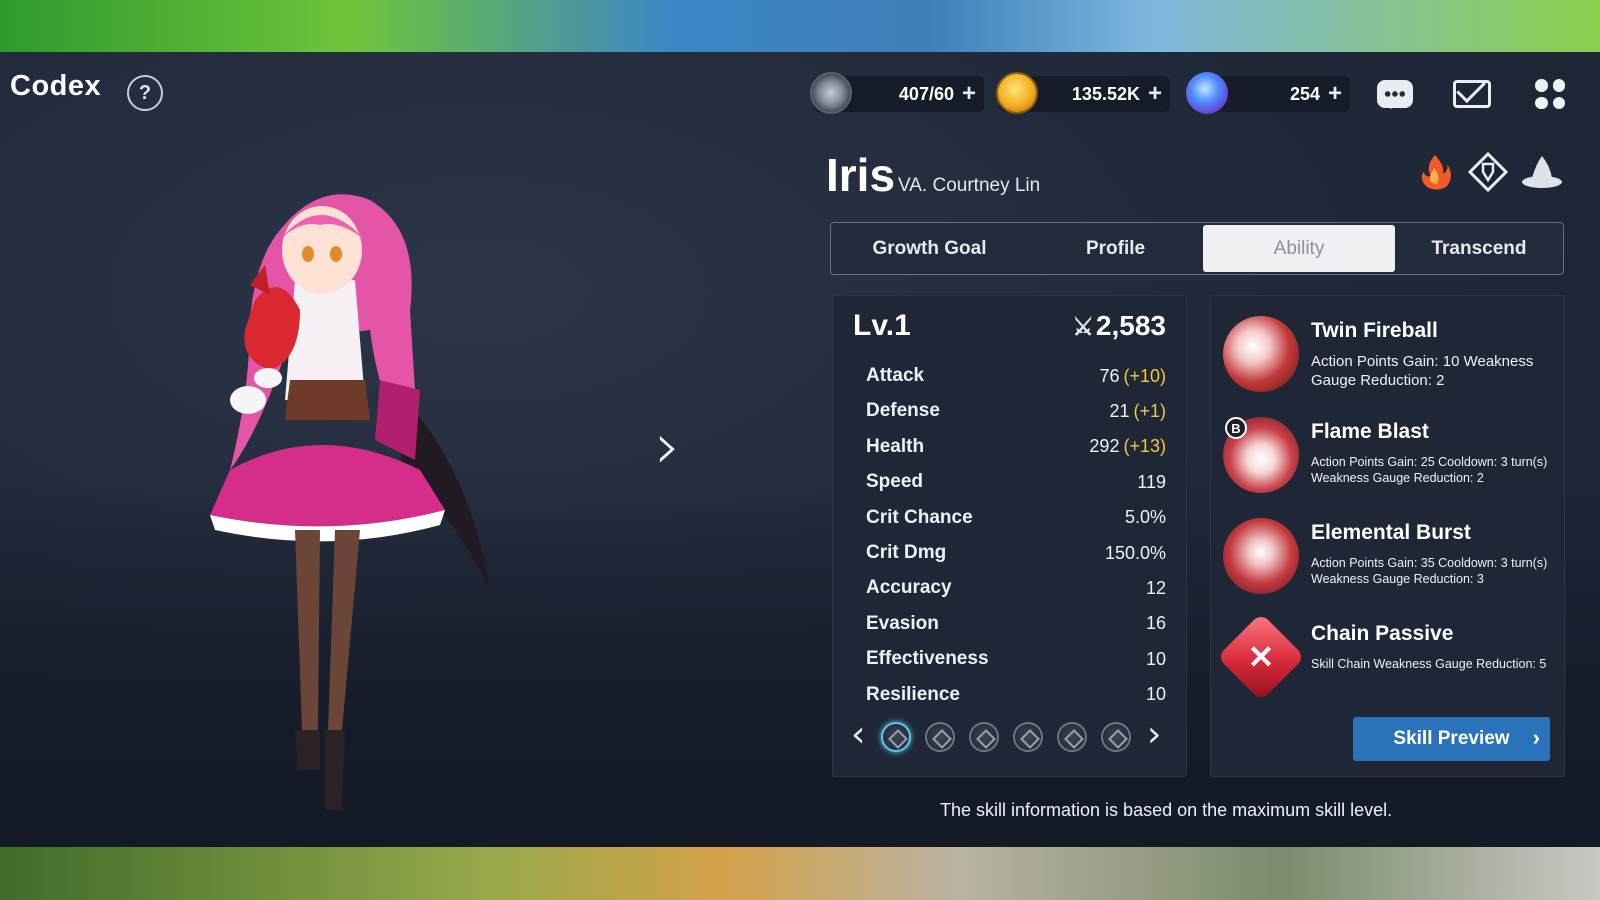  I want to click on page-title: Codex, so click(56, 86).